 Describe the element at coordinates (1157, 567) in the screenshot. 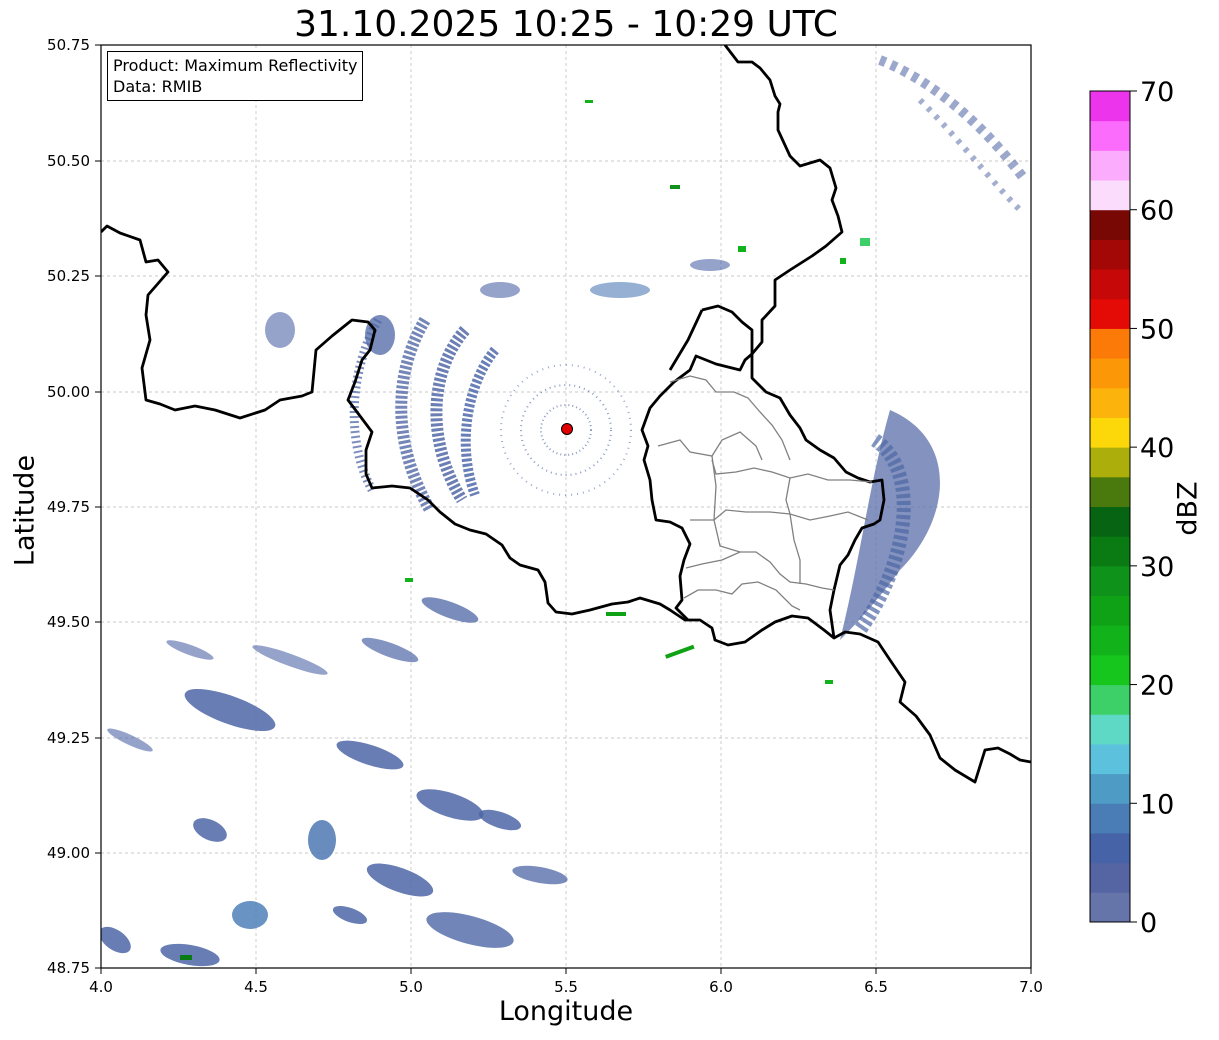

I see `colorbar-tick-label: 30` at that location.